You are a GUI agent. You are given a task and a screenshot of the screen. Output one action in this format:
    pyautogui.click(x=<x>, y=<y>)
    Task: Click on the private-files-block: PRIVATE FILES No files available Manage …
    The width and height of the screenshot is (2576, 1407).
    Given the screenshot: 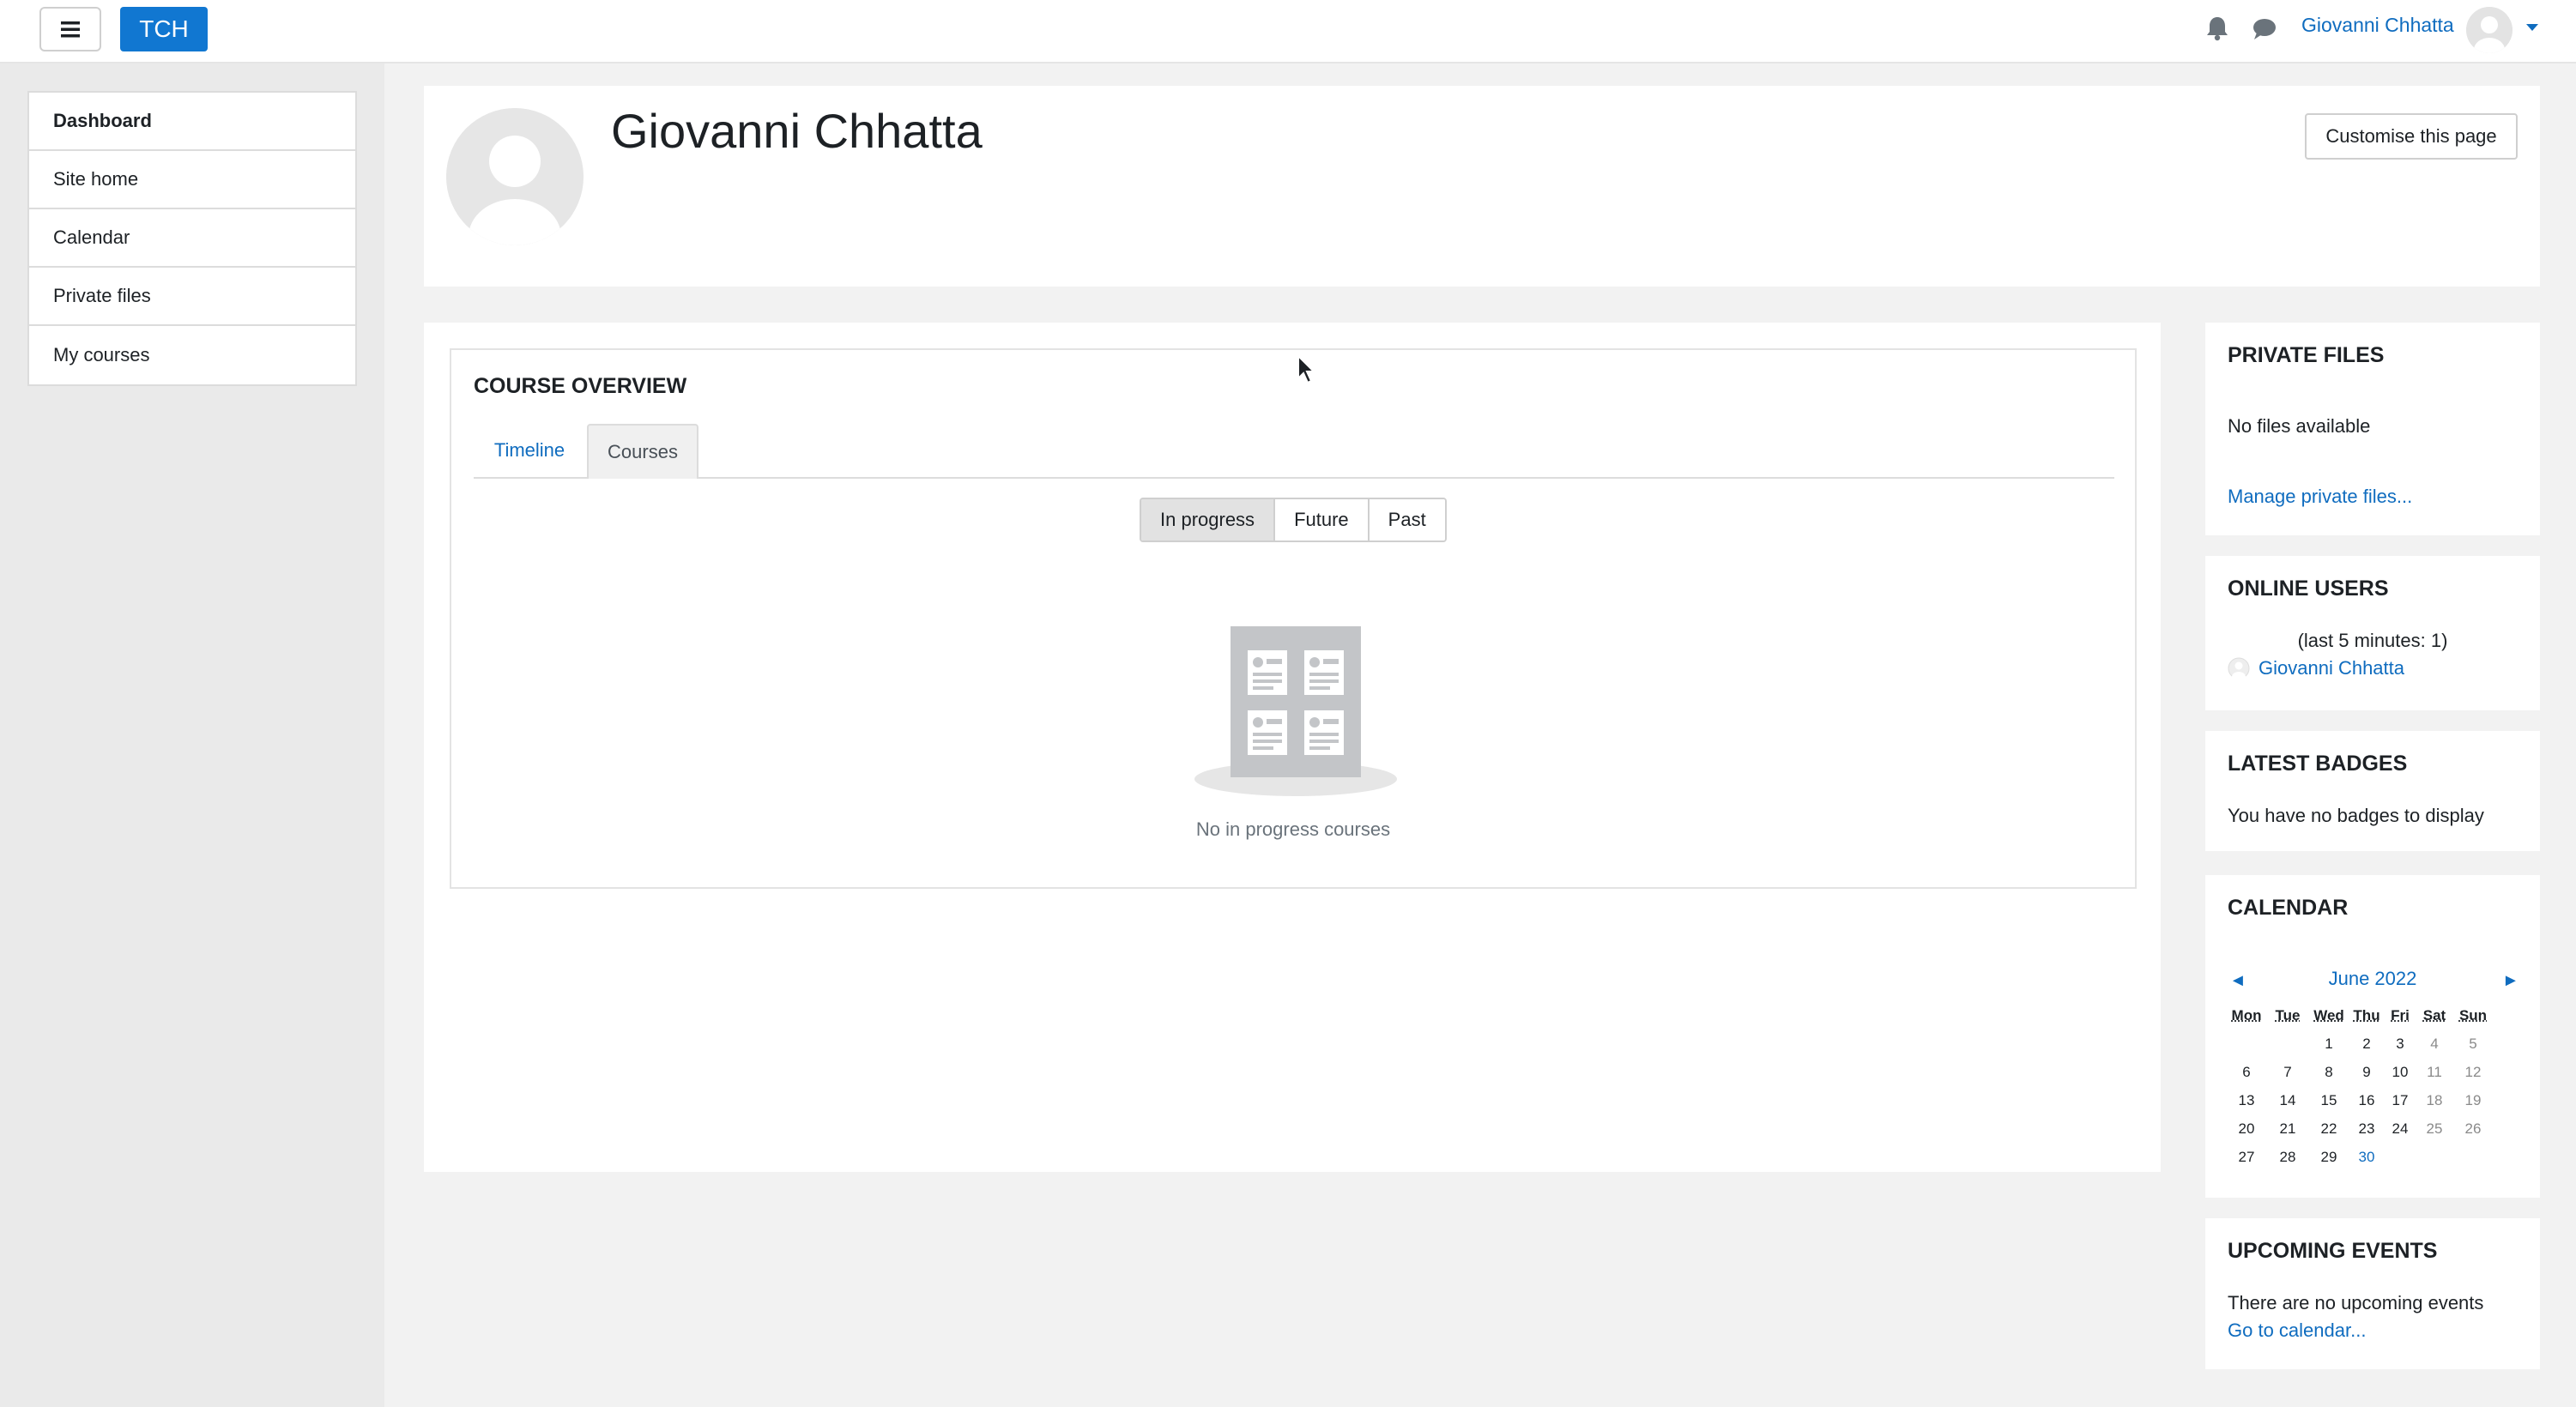 What is the action you would take?
    pyautogui.click(x=2372, y=429)
    